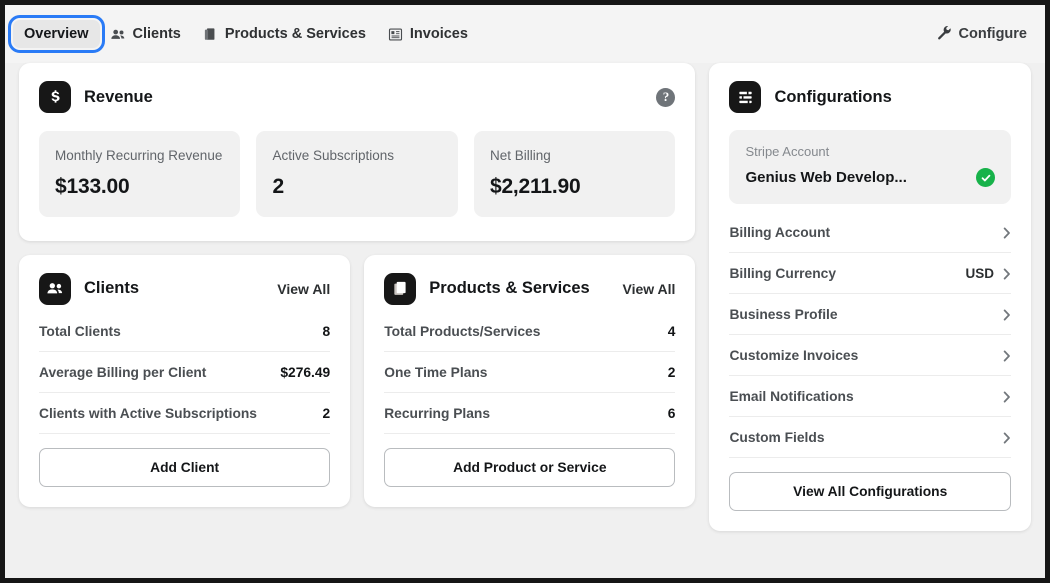  I want to click on users-badge-icon, so click(55, 288).